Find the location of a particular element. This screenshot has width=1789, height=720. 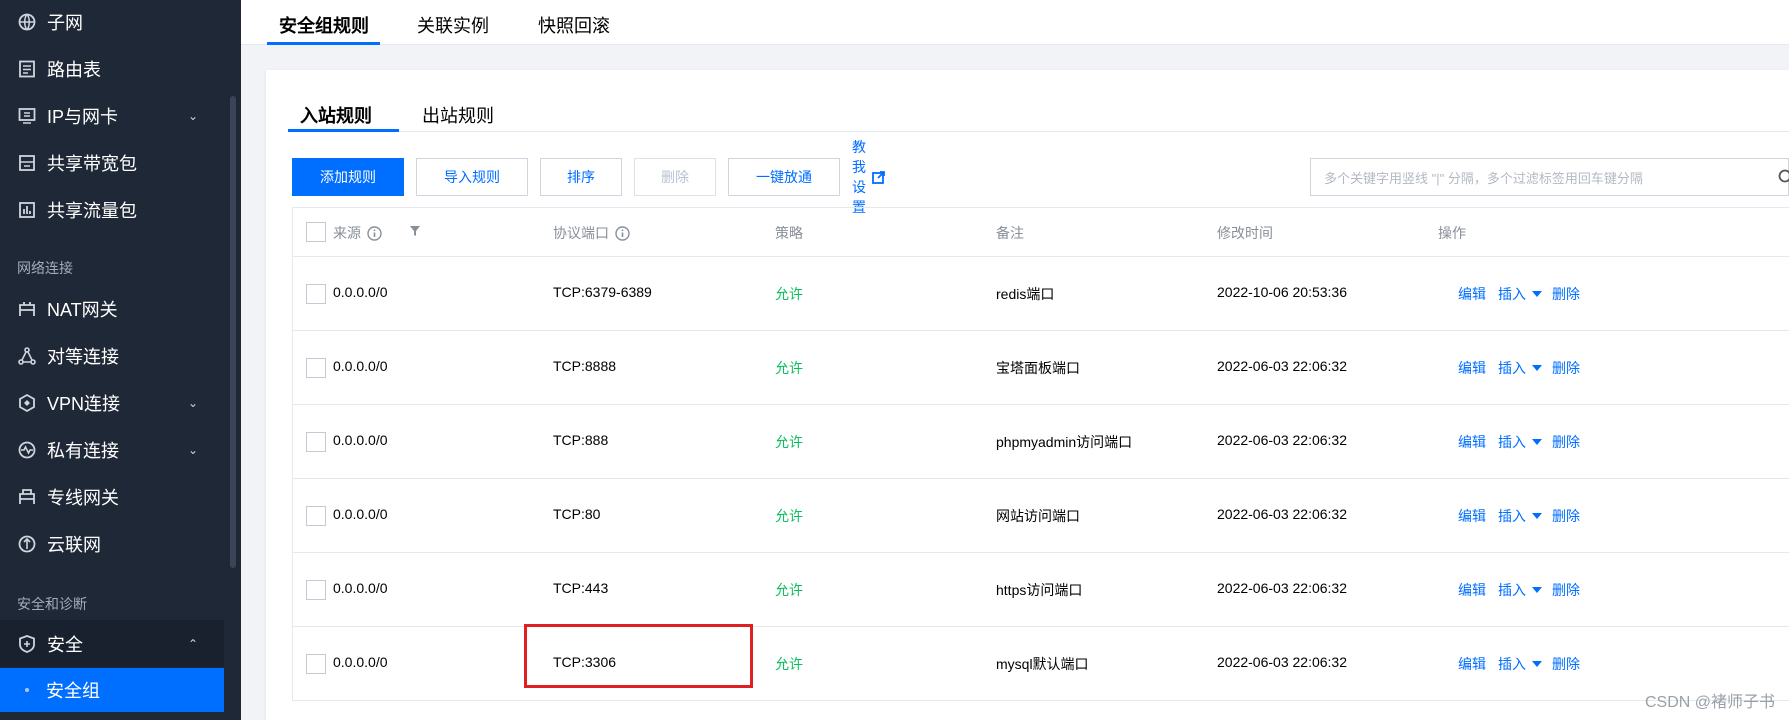

sidebar-item-nat-gateway: NAT网关 is located at coordinates (112, 308).